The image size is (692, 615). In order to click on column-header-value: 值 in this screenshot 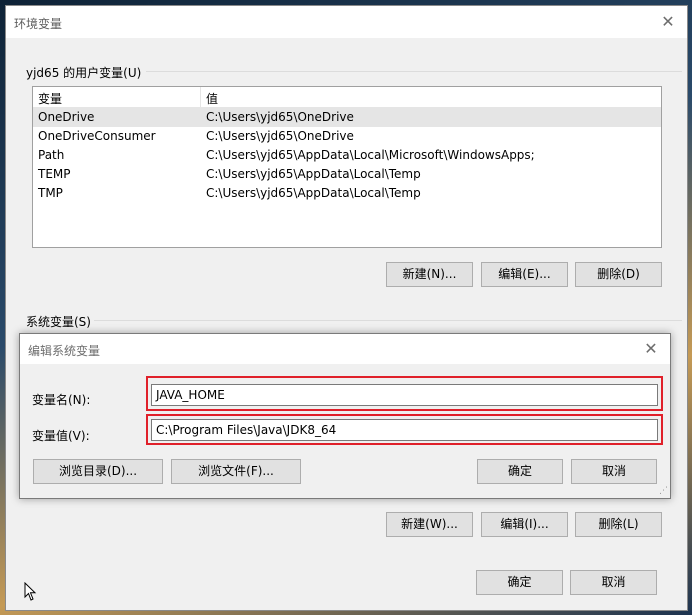, I will do `click(212, 98)`.